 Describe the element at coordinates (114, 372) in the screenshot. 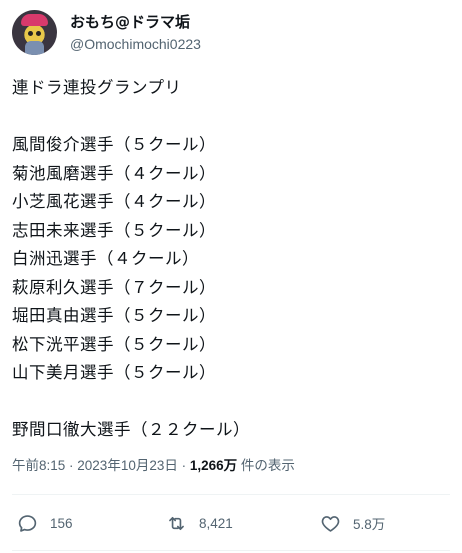

I see `player-line: 山下美月選手（５クール）` at that location.